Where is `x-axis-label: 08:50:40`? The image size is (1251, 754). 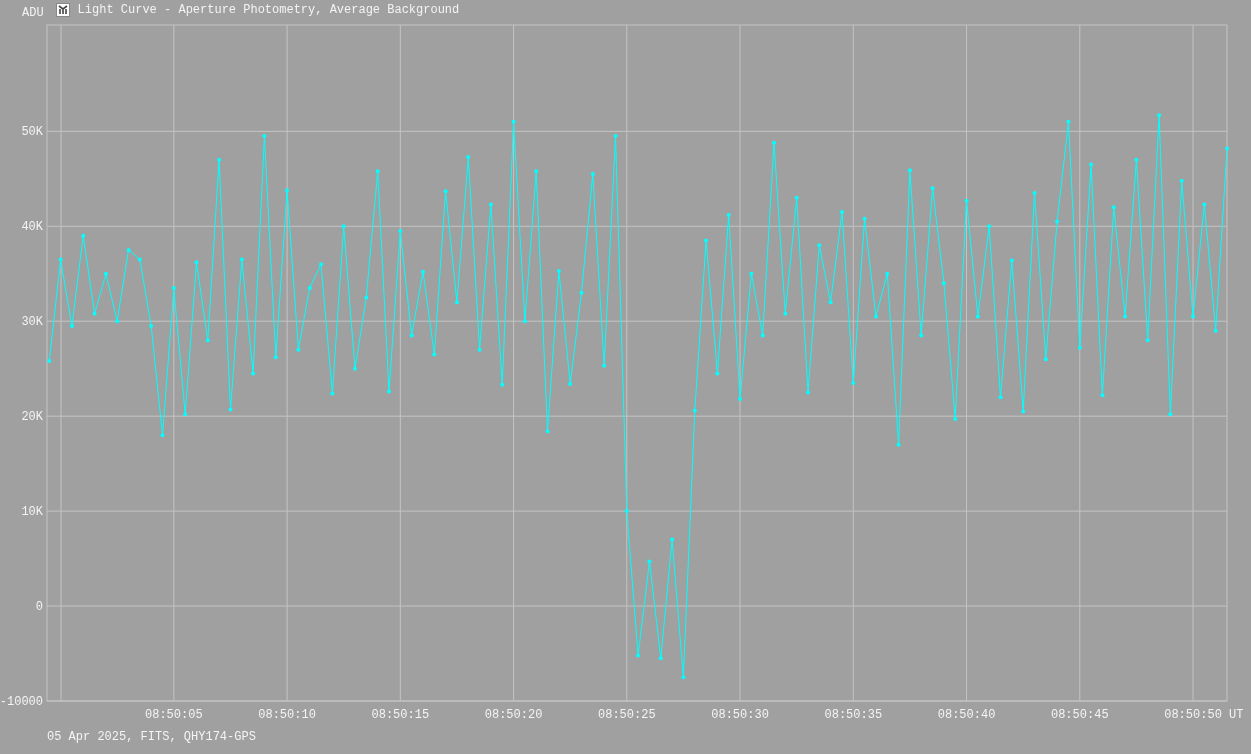
x-axis-label: 08:50:40 is located at coordinates (966, 714).